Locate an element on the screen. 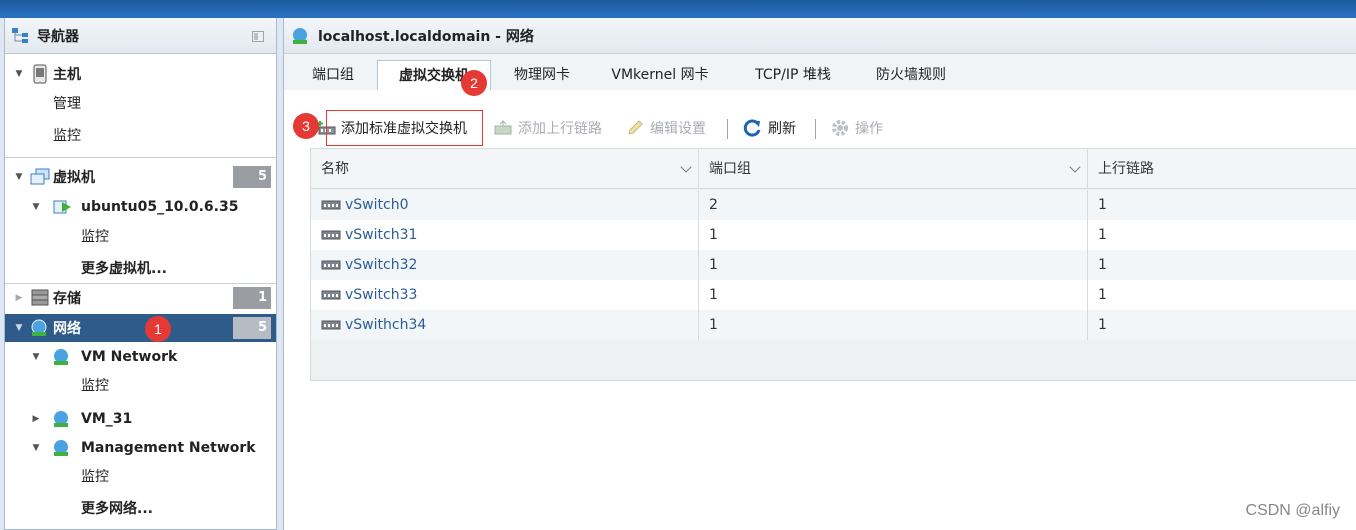 The height and width of the screenshot is (530, 1356). step-marker-1: 1 is located at coordinates (158, 329).